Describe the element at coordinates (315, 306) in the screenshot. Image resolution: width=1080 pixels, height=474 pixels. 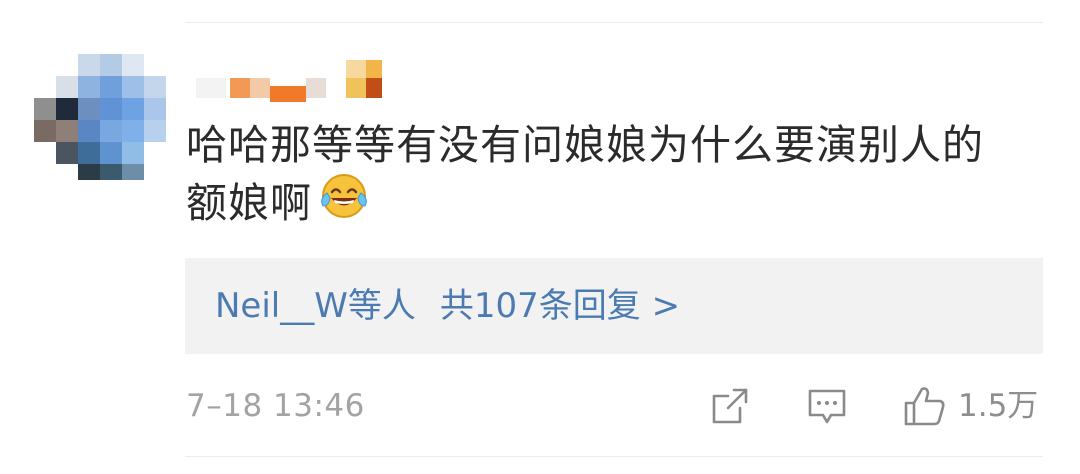
I see `reply-users: Neil__W等人` at that location.